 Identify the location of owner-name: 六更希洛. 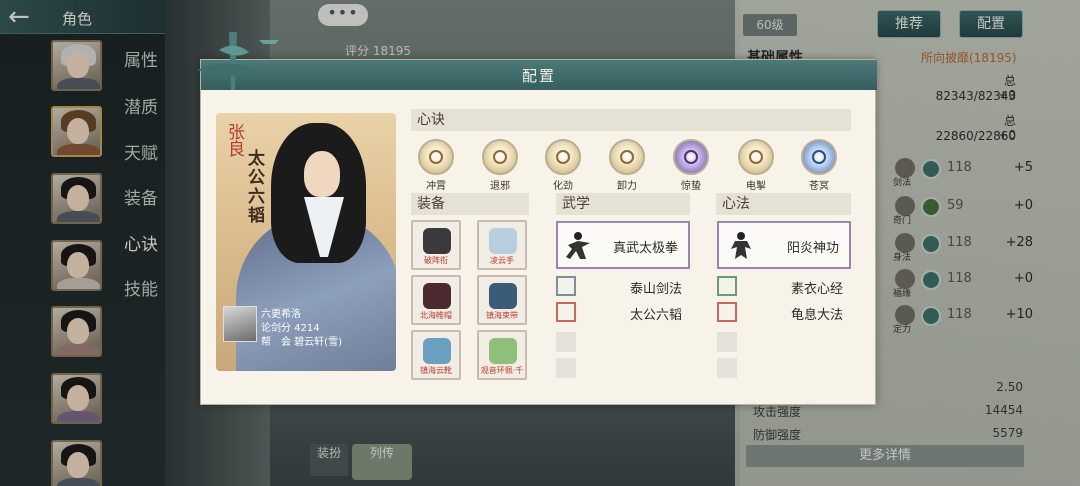
(281, 314).